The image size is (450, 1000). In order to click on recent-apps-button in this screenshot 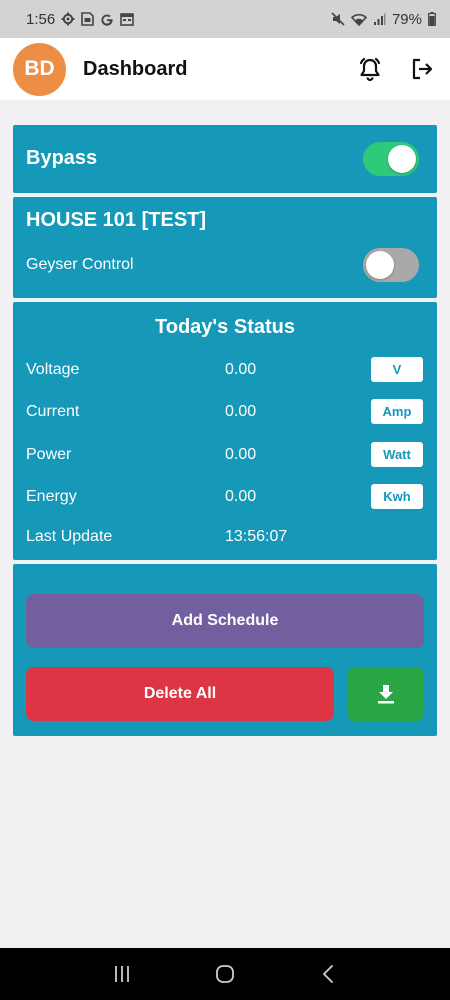, I will do `click(122, 974)`.